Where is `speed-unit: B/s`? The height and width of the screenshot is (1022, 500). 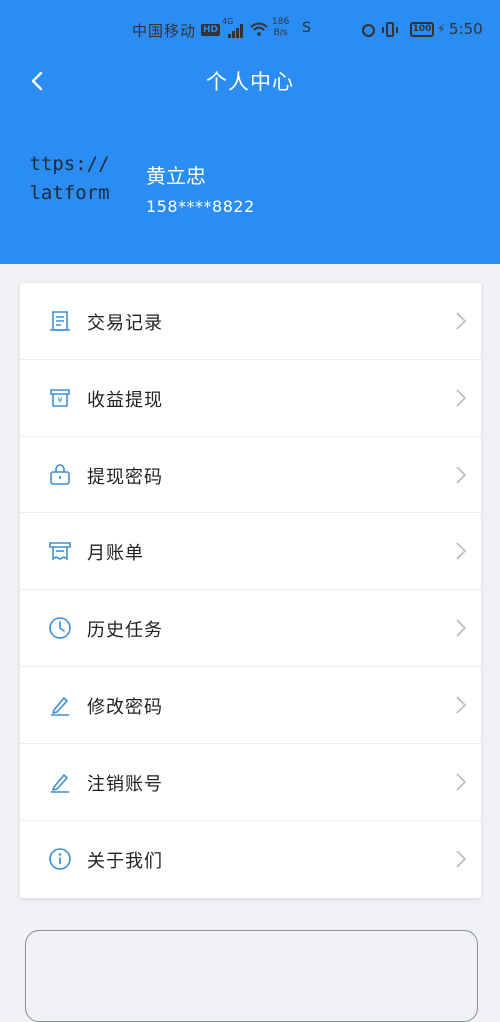 speed-unit: B/s is located at coordinates (280, 33).